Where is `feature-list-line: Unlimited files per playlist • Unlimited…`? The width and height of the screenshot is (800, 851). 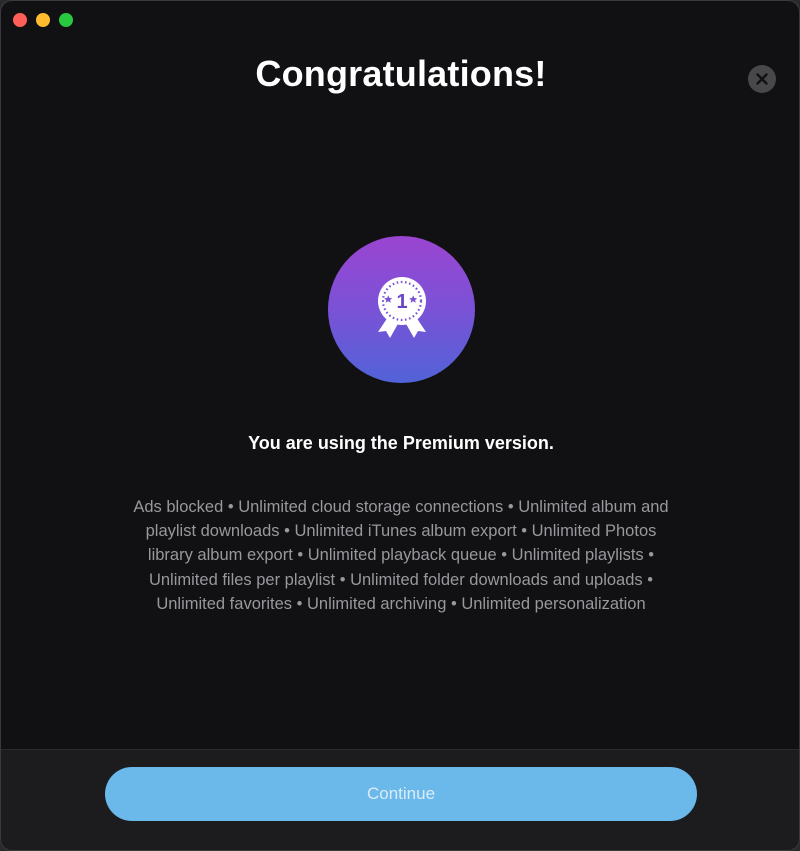 feature-list-line: Unlimited files per playlist • Unlimited… is located at coordinates (401, 579).